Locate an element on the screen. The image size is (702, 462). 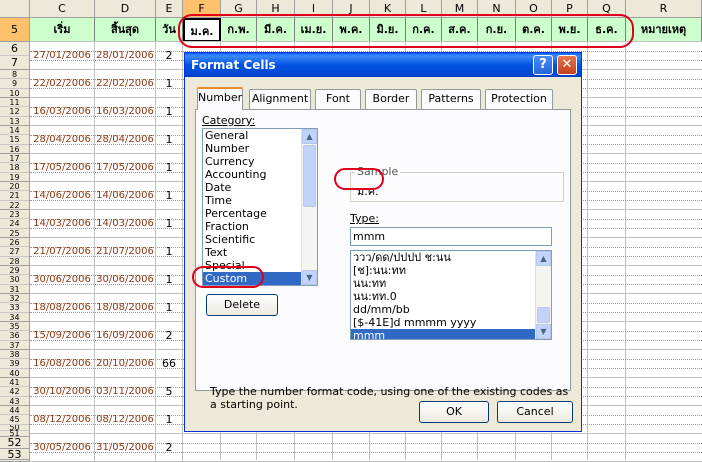
end-date-cell: 30/06/2006 is located at coordinates (125, 280).